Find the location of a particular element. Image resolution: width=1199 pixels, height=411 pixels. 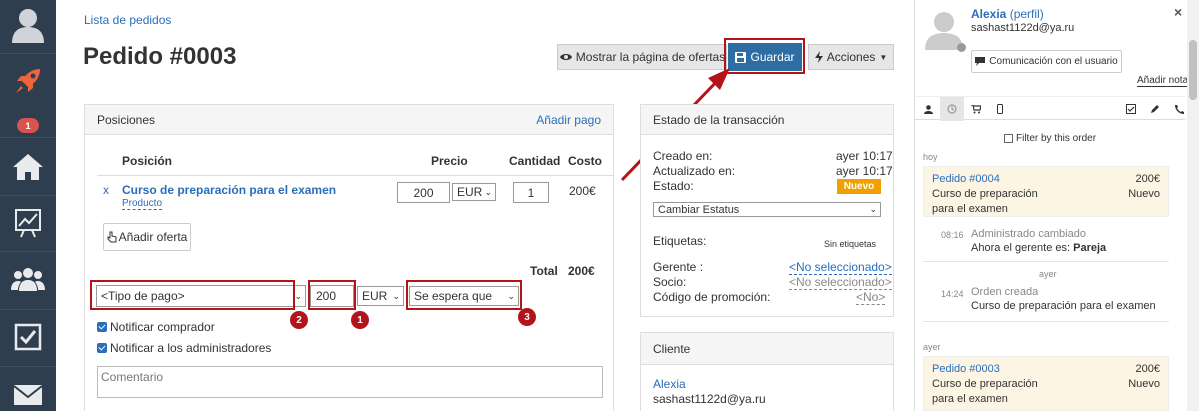

status-label: Estado: is located at coordinates (673, 186).